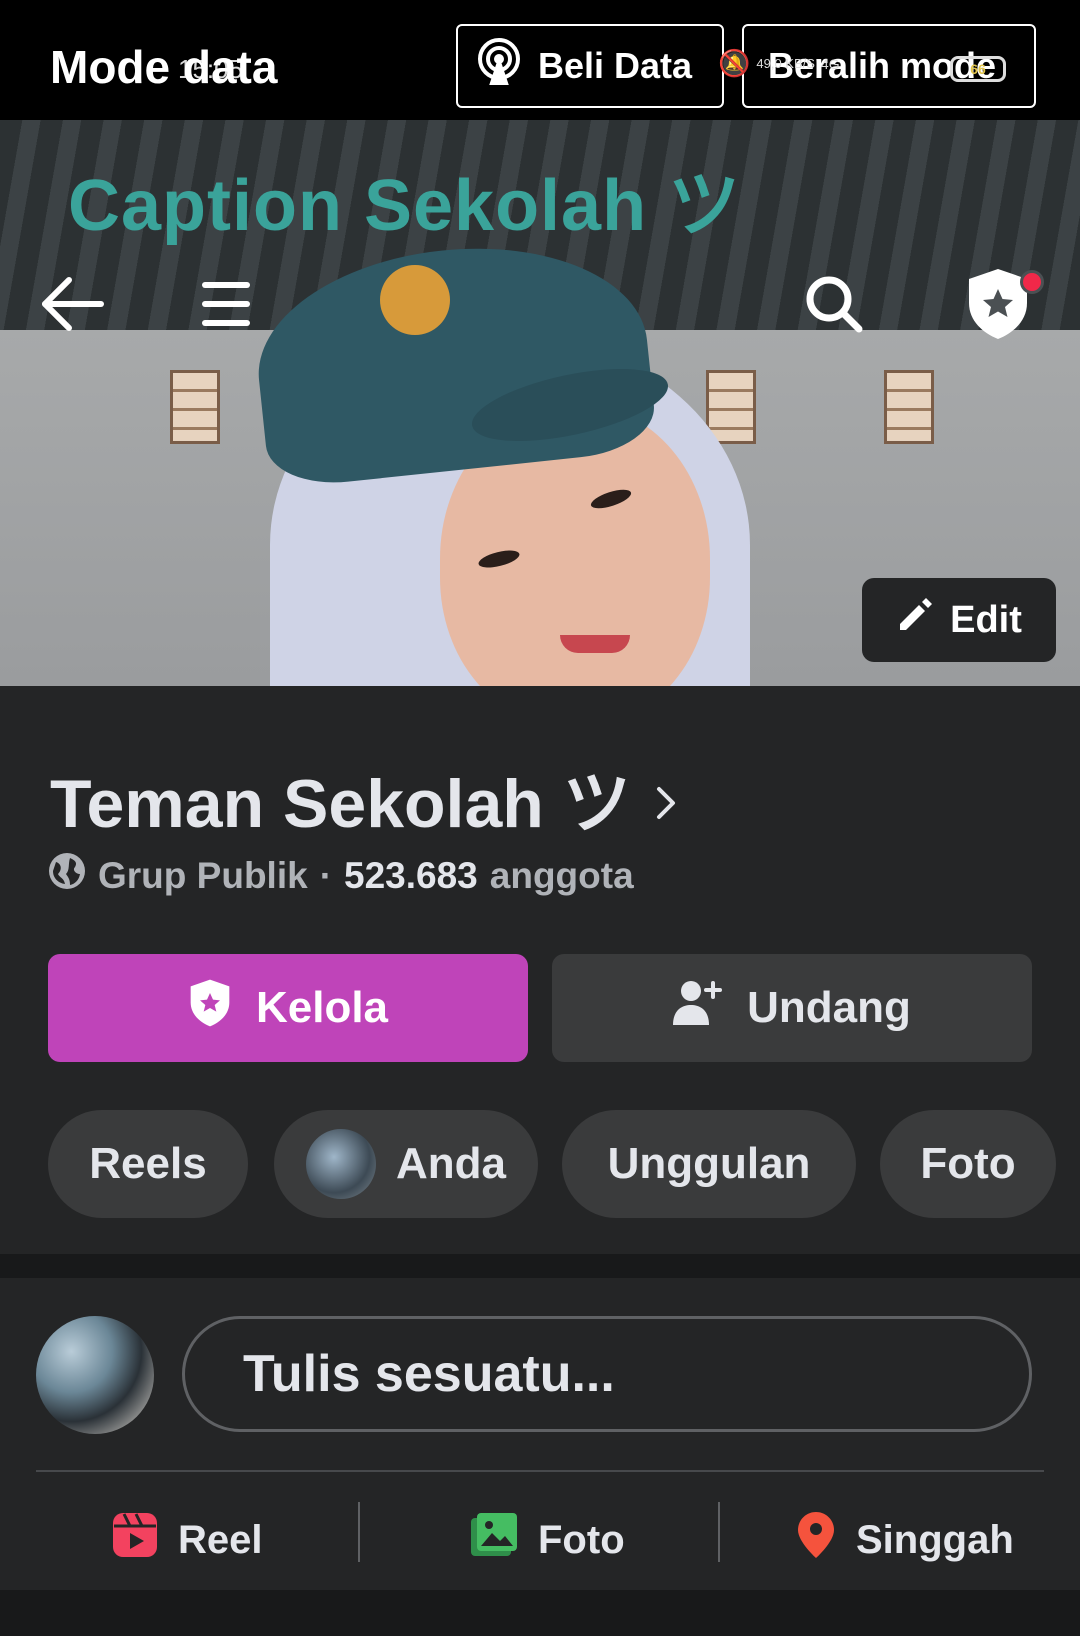 Image resolution: width=1080 pixels, height=1636 pixels. Describe the element at coordinates (210, 1008) in the screenshot. I see `shield-star-icon` at that location.